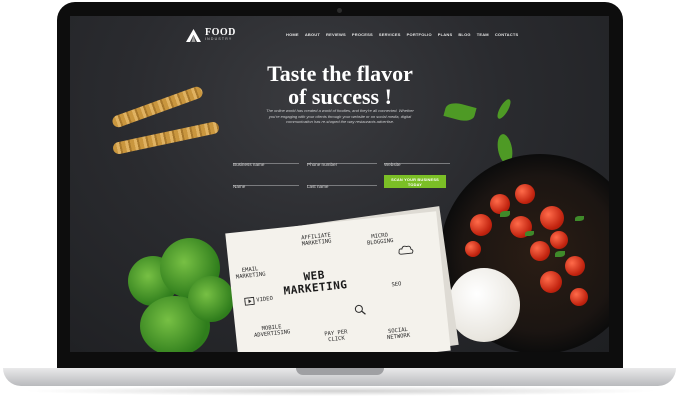 The width and height of the screenshot is (679, 400). Describe the element at coordinates (266, 164) in the screenshot. I see `business-name-input` at that location.